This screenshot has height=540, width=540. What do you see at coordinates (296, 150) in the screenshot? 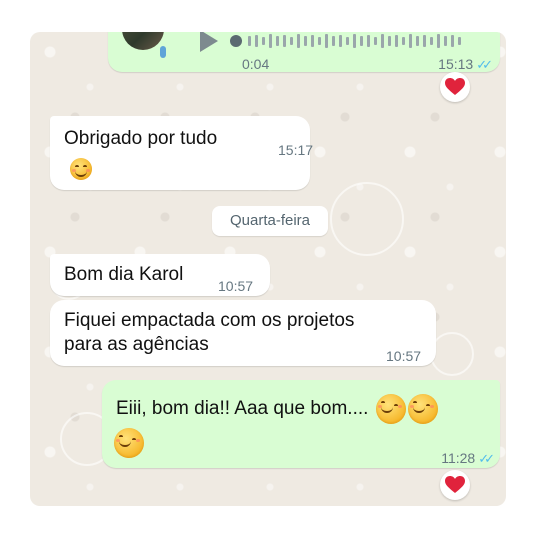
I see `message-time: 15:17` at bounding box center [296, 150].